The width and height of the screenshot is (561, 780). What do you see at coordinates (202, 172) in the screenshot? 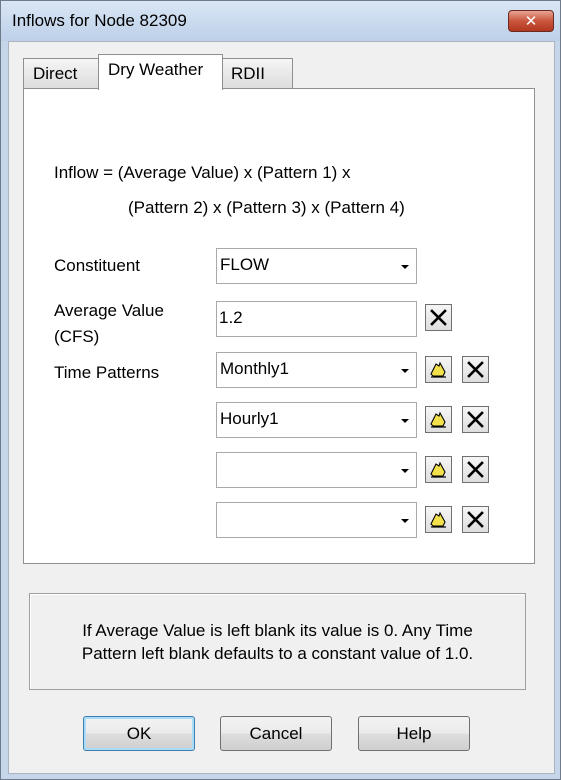
I see `formula-line-1: Inflow = (Average Value) x (Pattern 1) x` at bounding box center [202, 172].